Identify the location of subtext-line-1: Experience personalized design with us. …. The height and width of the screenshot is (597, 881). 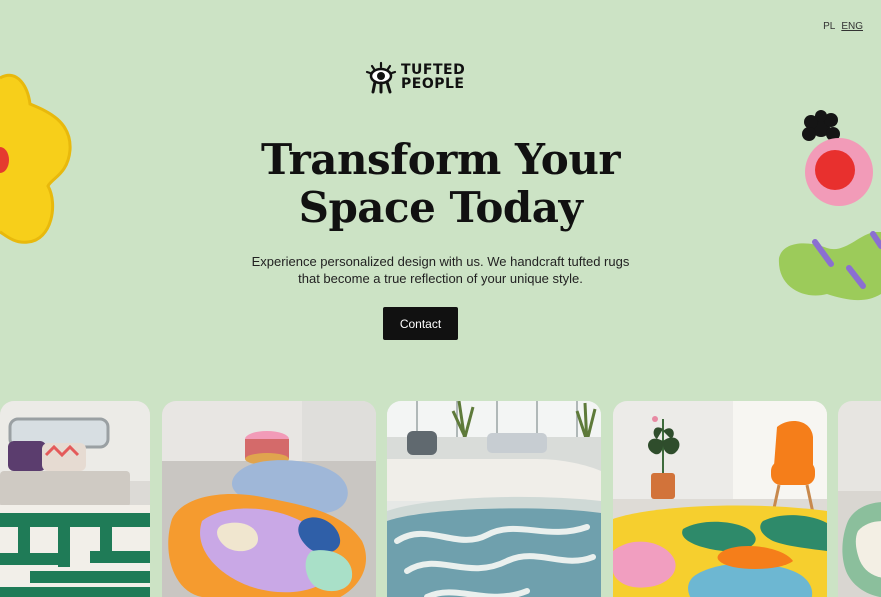
(440, 261).